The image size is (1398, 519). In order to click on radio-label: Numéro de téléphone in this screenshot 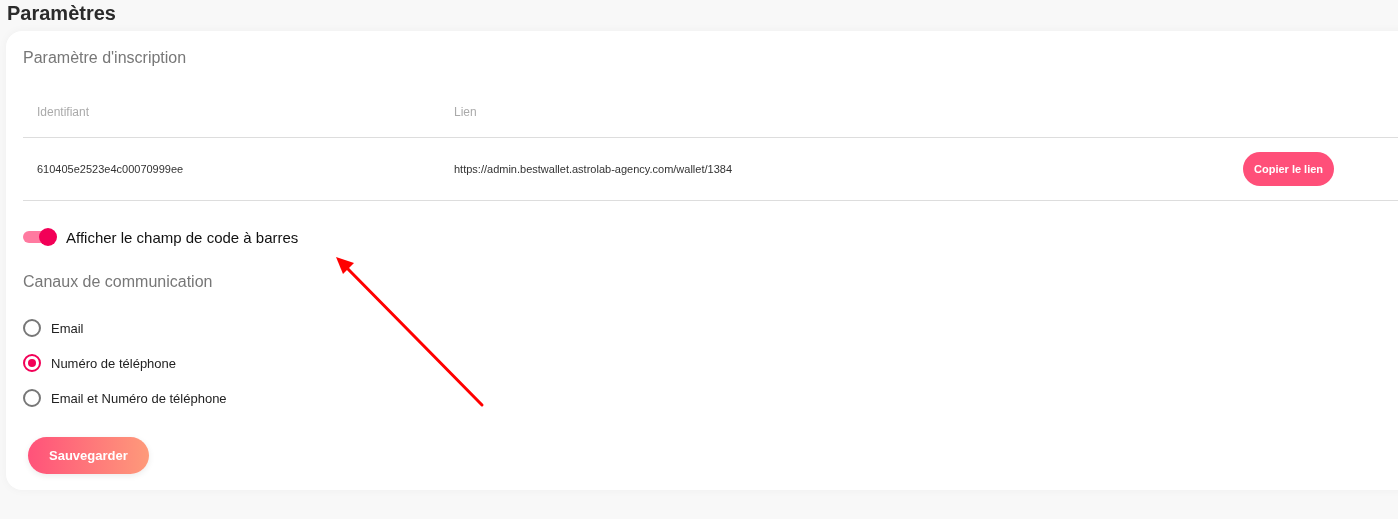, I will do `click(114, 363)`.